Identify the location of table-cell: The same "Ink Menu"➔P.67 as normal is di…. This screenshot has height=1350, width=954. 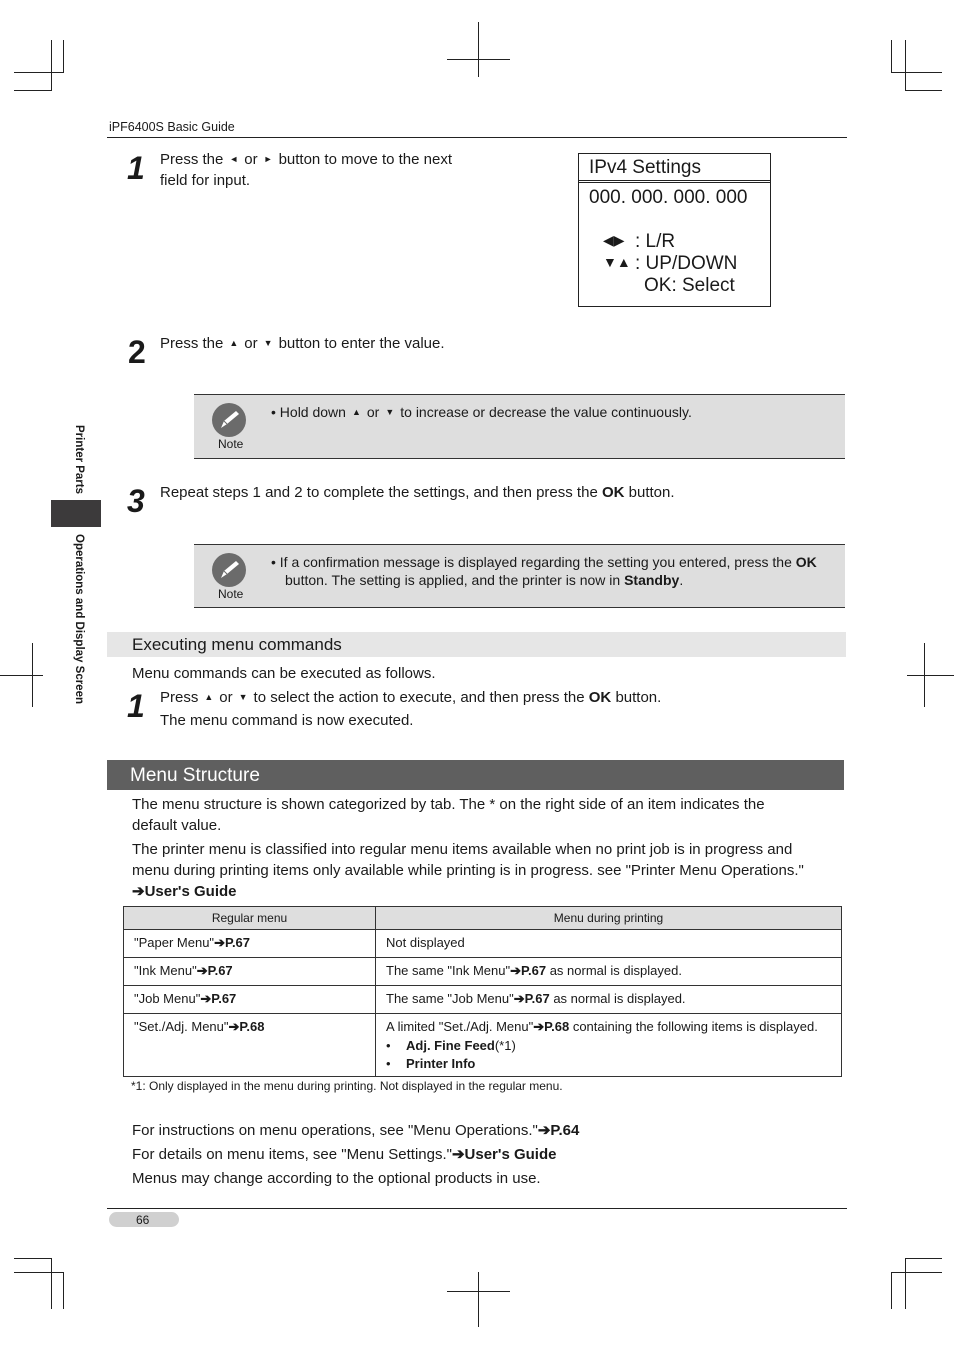
(608, 971).